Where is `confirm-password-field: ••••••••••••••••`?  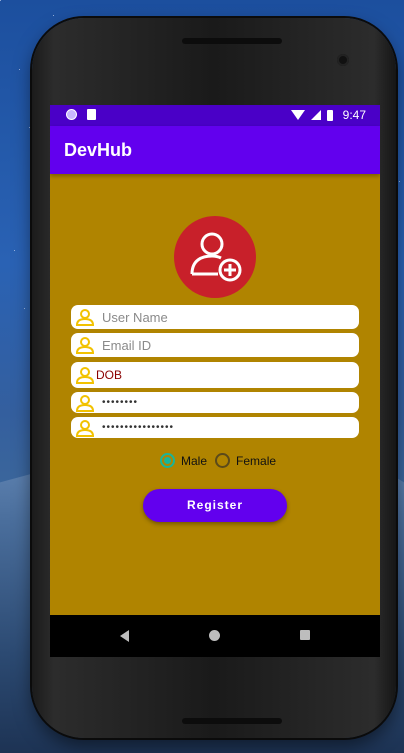
confirm-password-field: •••••••••••••••• is located at coordinates (215, 427).